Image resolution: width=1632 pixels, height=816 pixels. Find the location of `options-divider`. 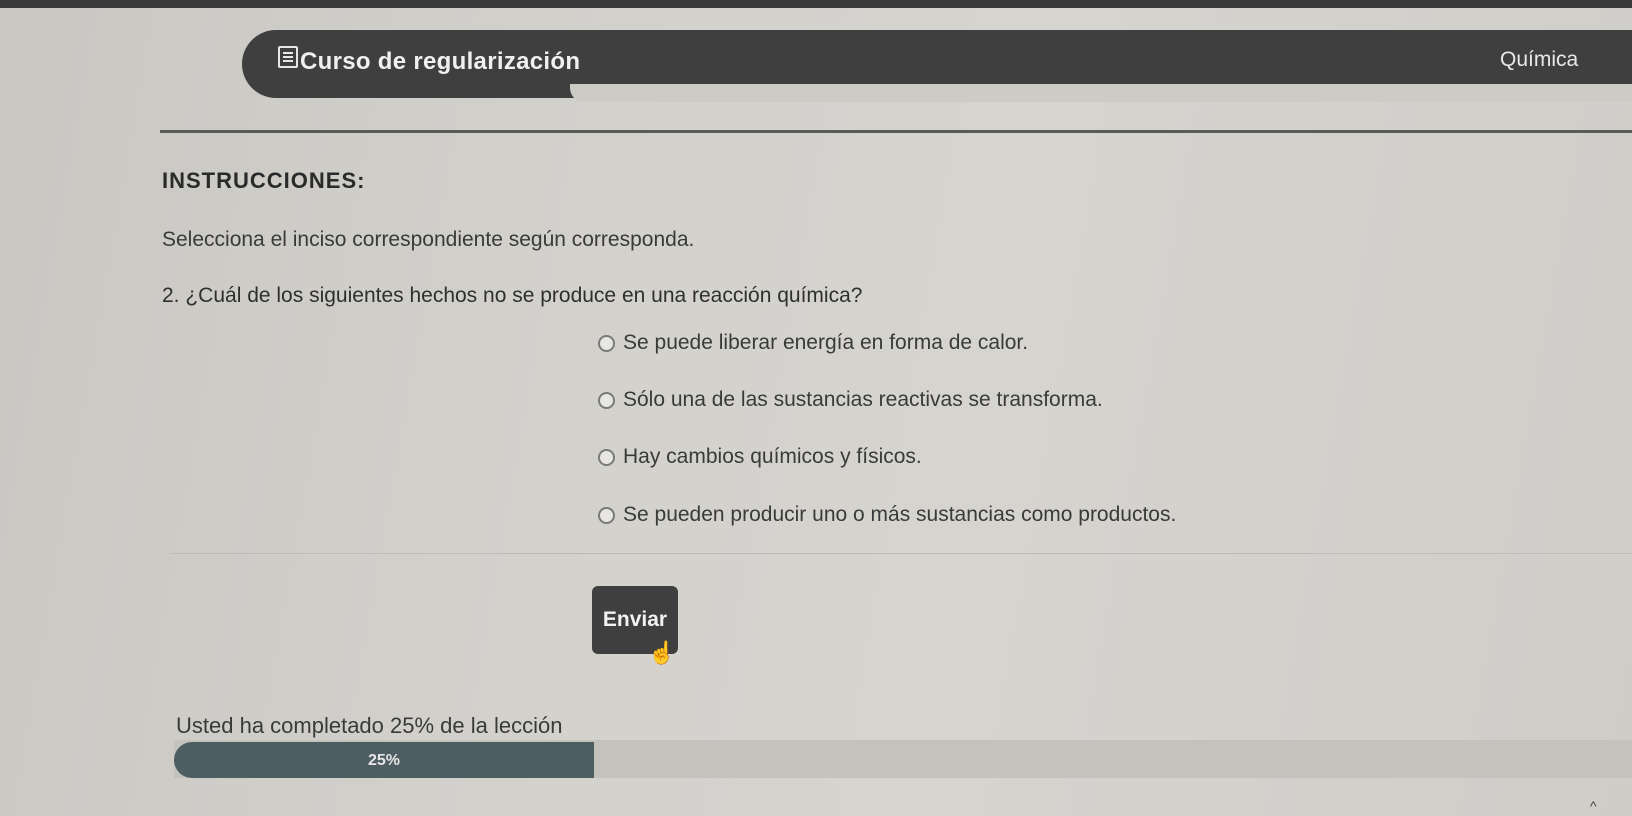

options-divider is located at coordinates (901, 553).